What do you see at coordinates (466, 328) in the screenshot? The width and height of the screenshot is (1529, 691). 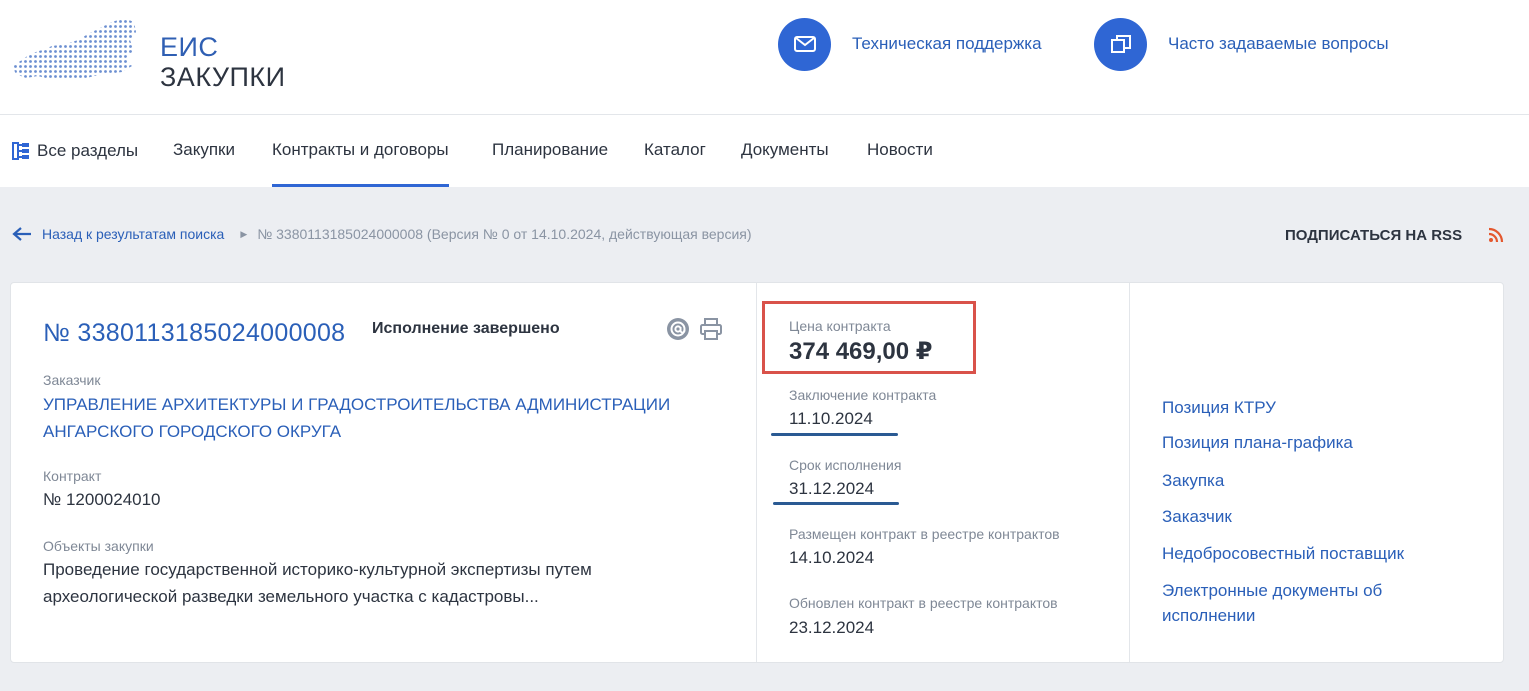 I see `status-badge: Исполнение завершено` at bounding box center [466, 328].